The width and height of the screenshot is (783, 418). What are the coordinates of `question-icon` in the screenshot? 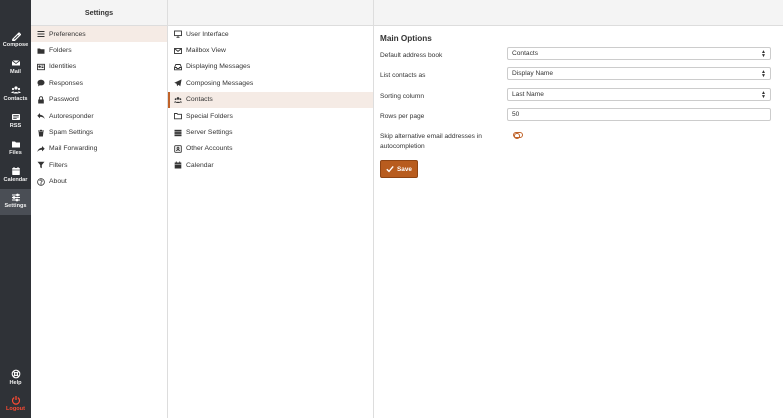 It's located at (40, 181).